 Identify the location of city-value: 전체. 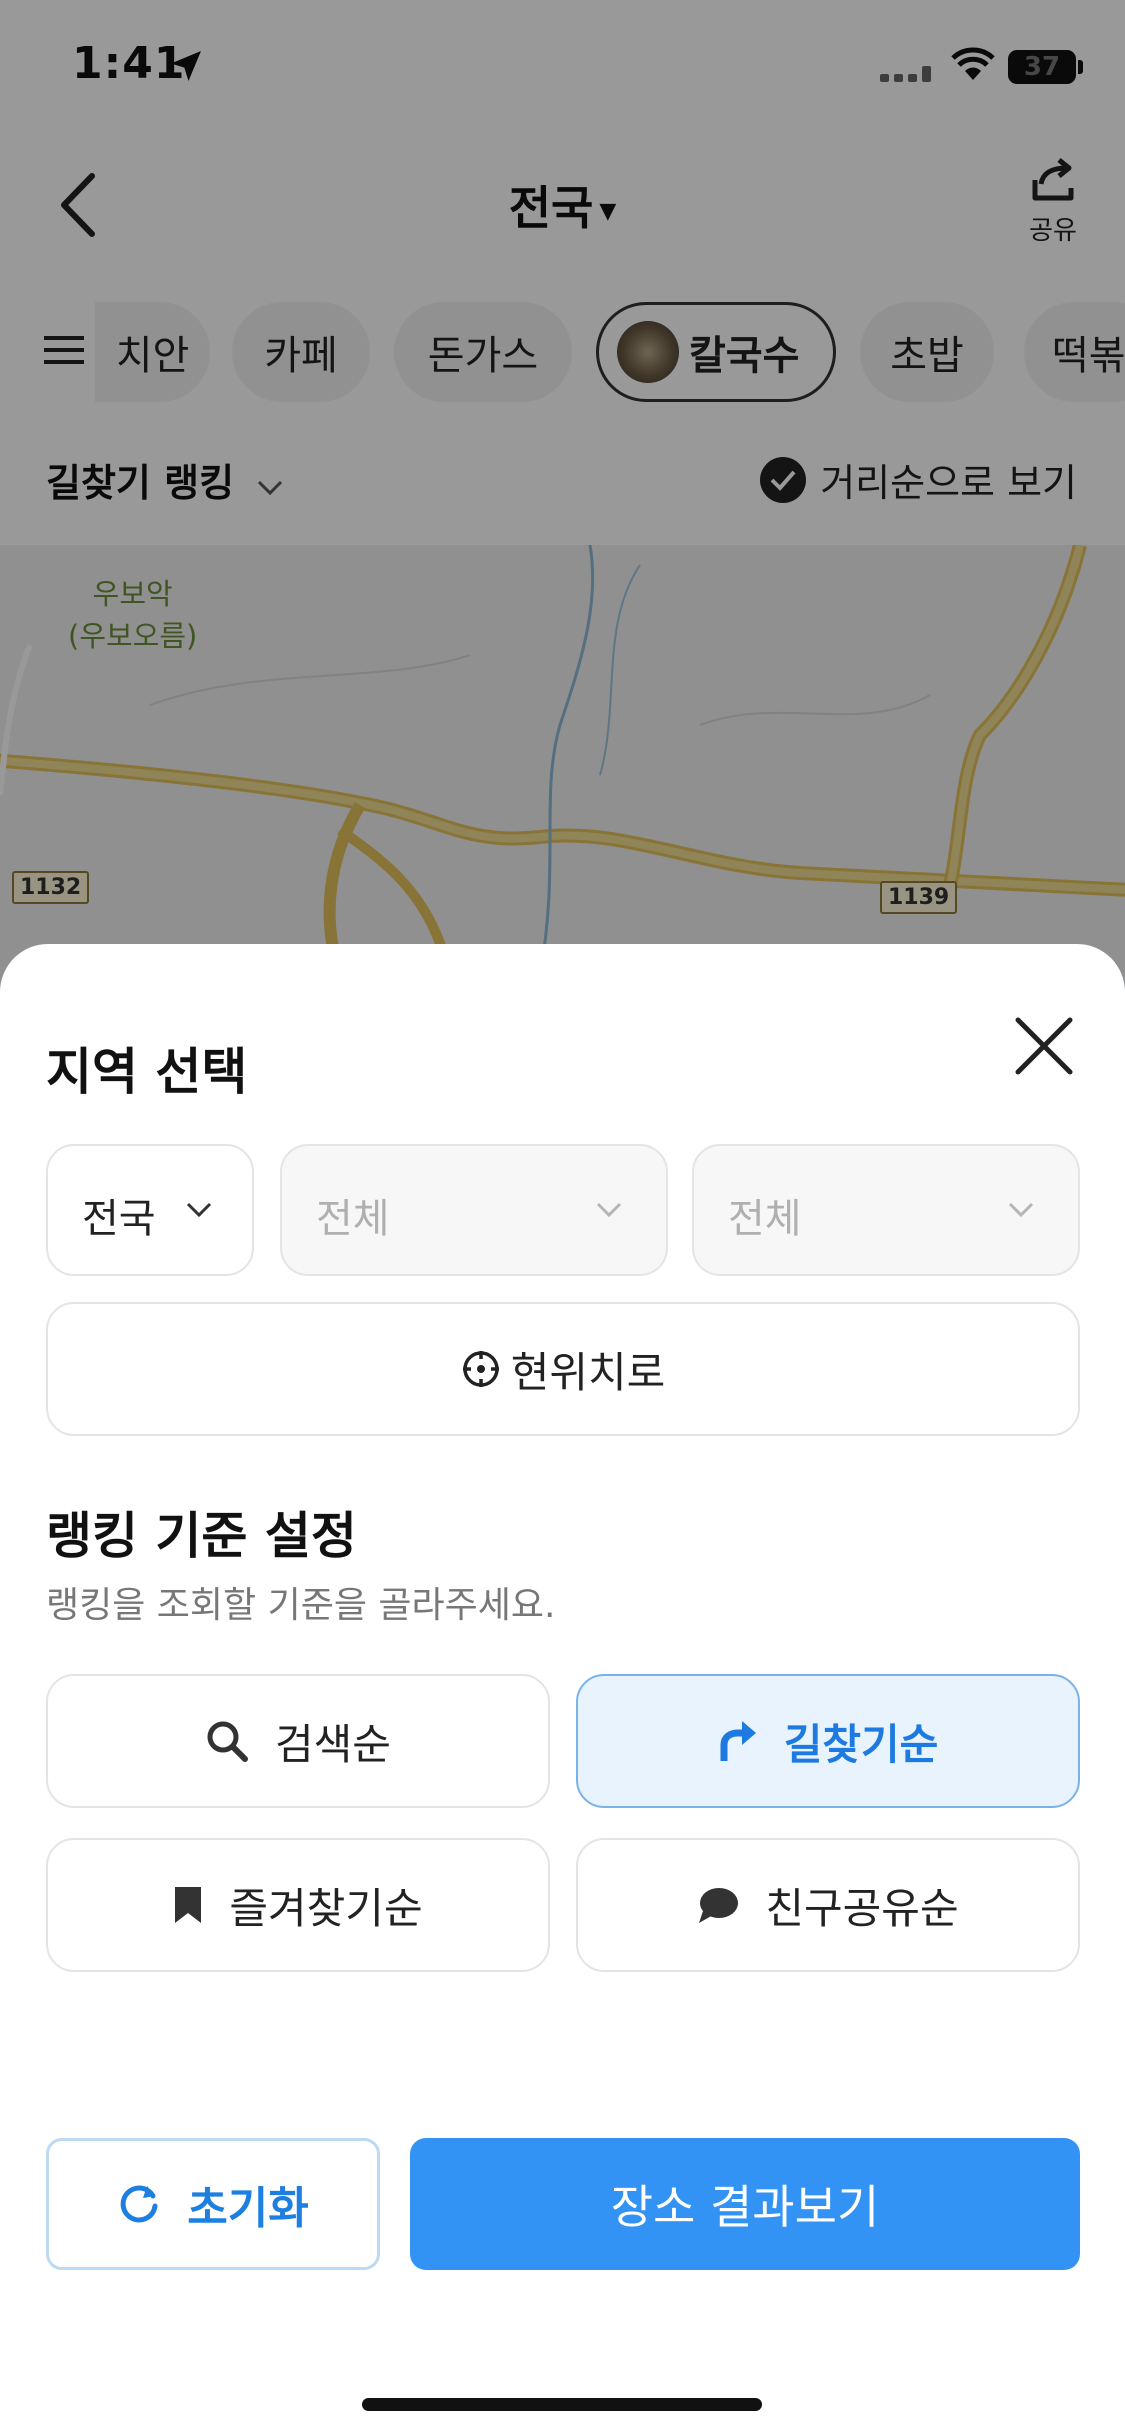
(353, 1219).